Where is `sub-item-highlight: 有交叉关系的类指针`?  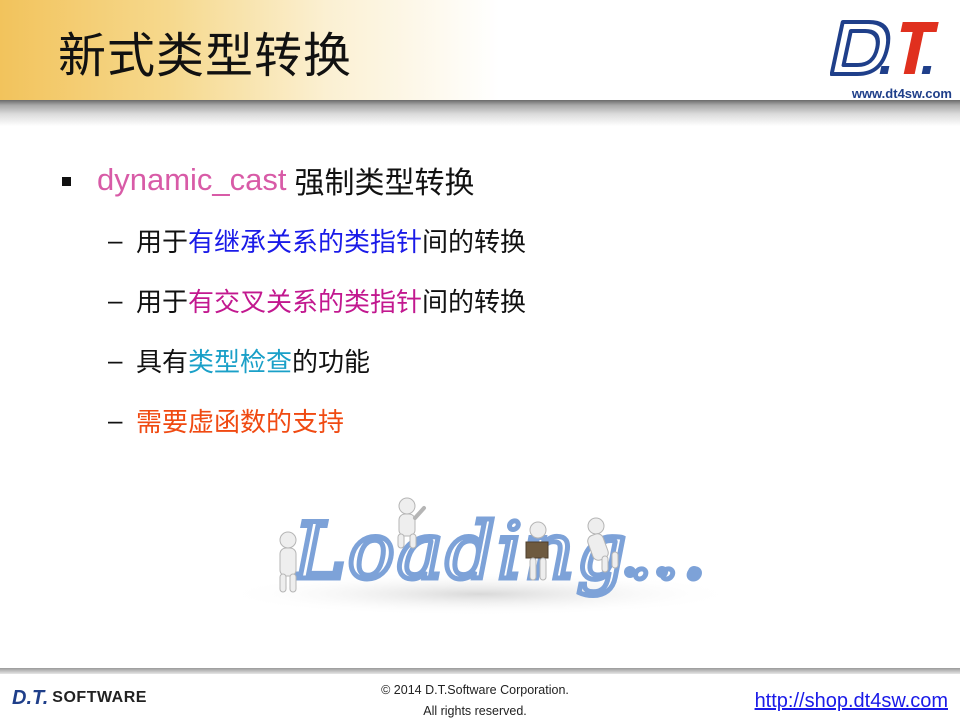
sub-item-highlight: 有交叉关系的类指针 is located at coordinates (305, 302).